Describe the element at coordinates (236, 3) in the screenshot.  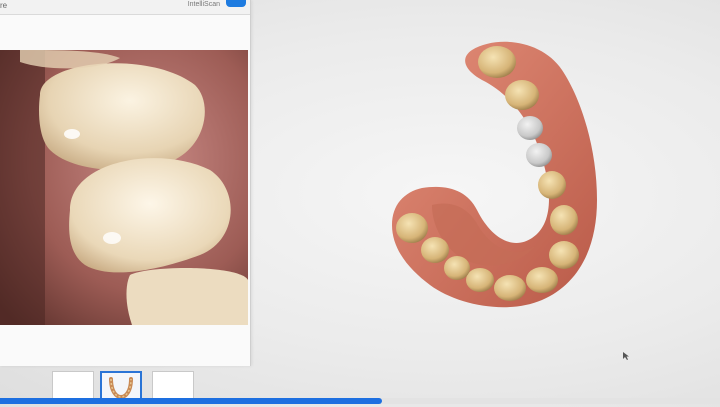
I see `intelliscan-toggle` at that location.